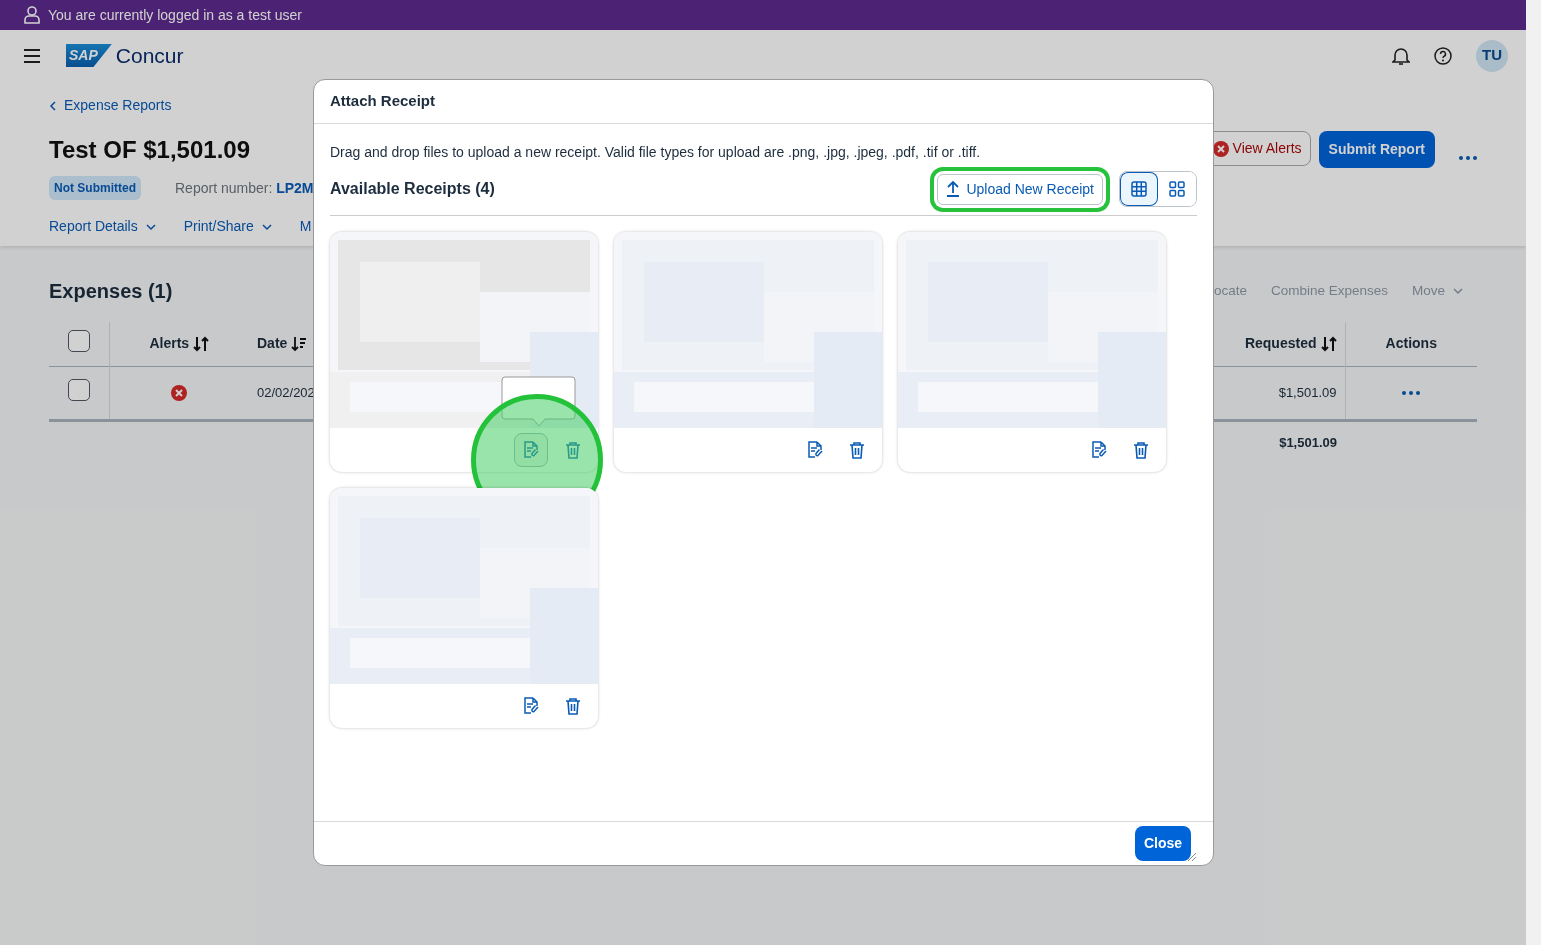  Describe the element at coordinates (1290, 344) in the screenshot. I see `column-header: Requested` at that location.